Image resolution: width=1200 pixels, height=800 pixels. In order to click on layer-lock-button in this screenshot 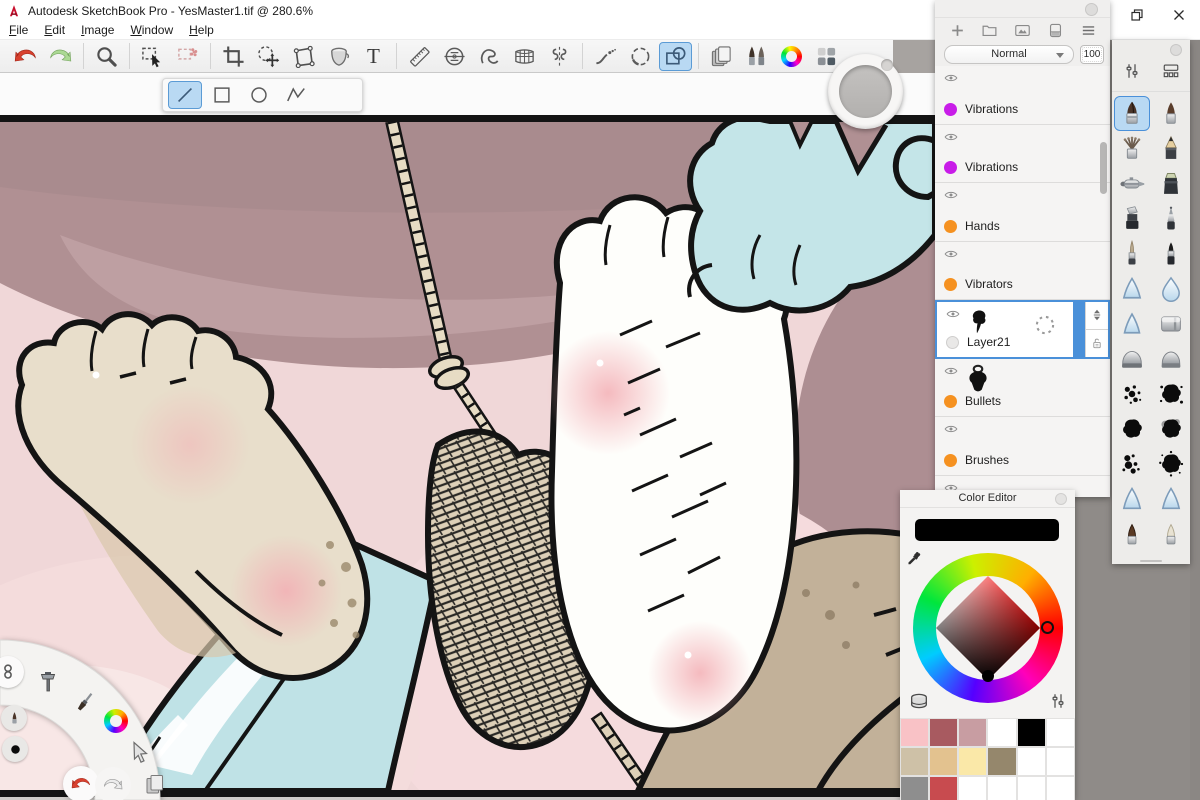, I will do `click(1097, 342)`.